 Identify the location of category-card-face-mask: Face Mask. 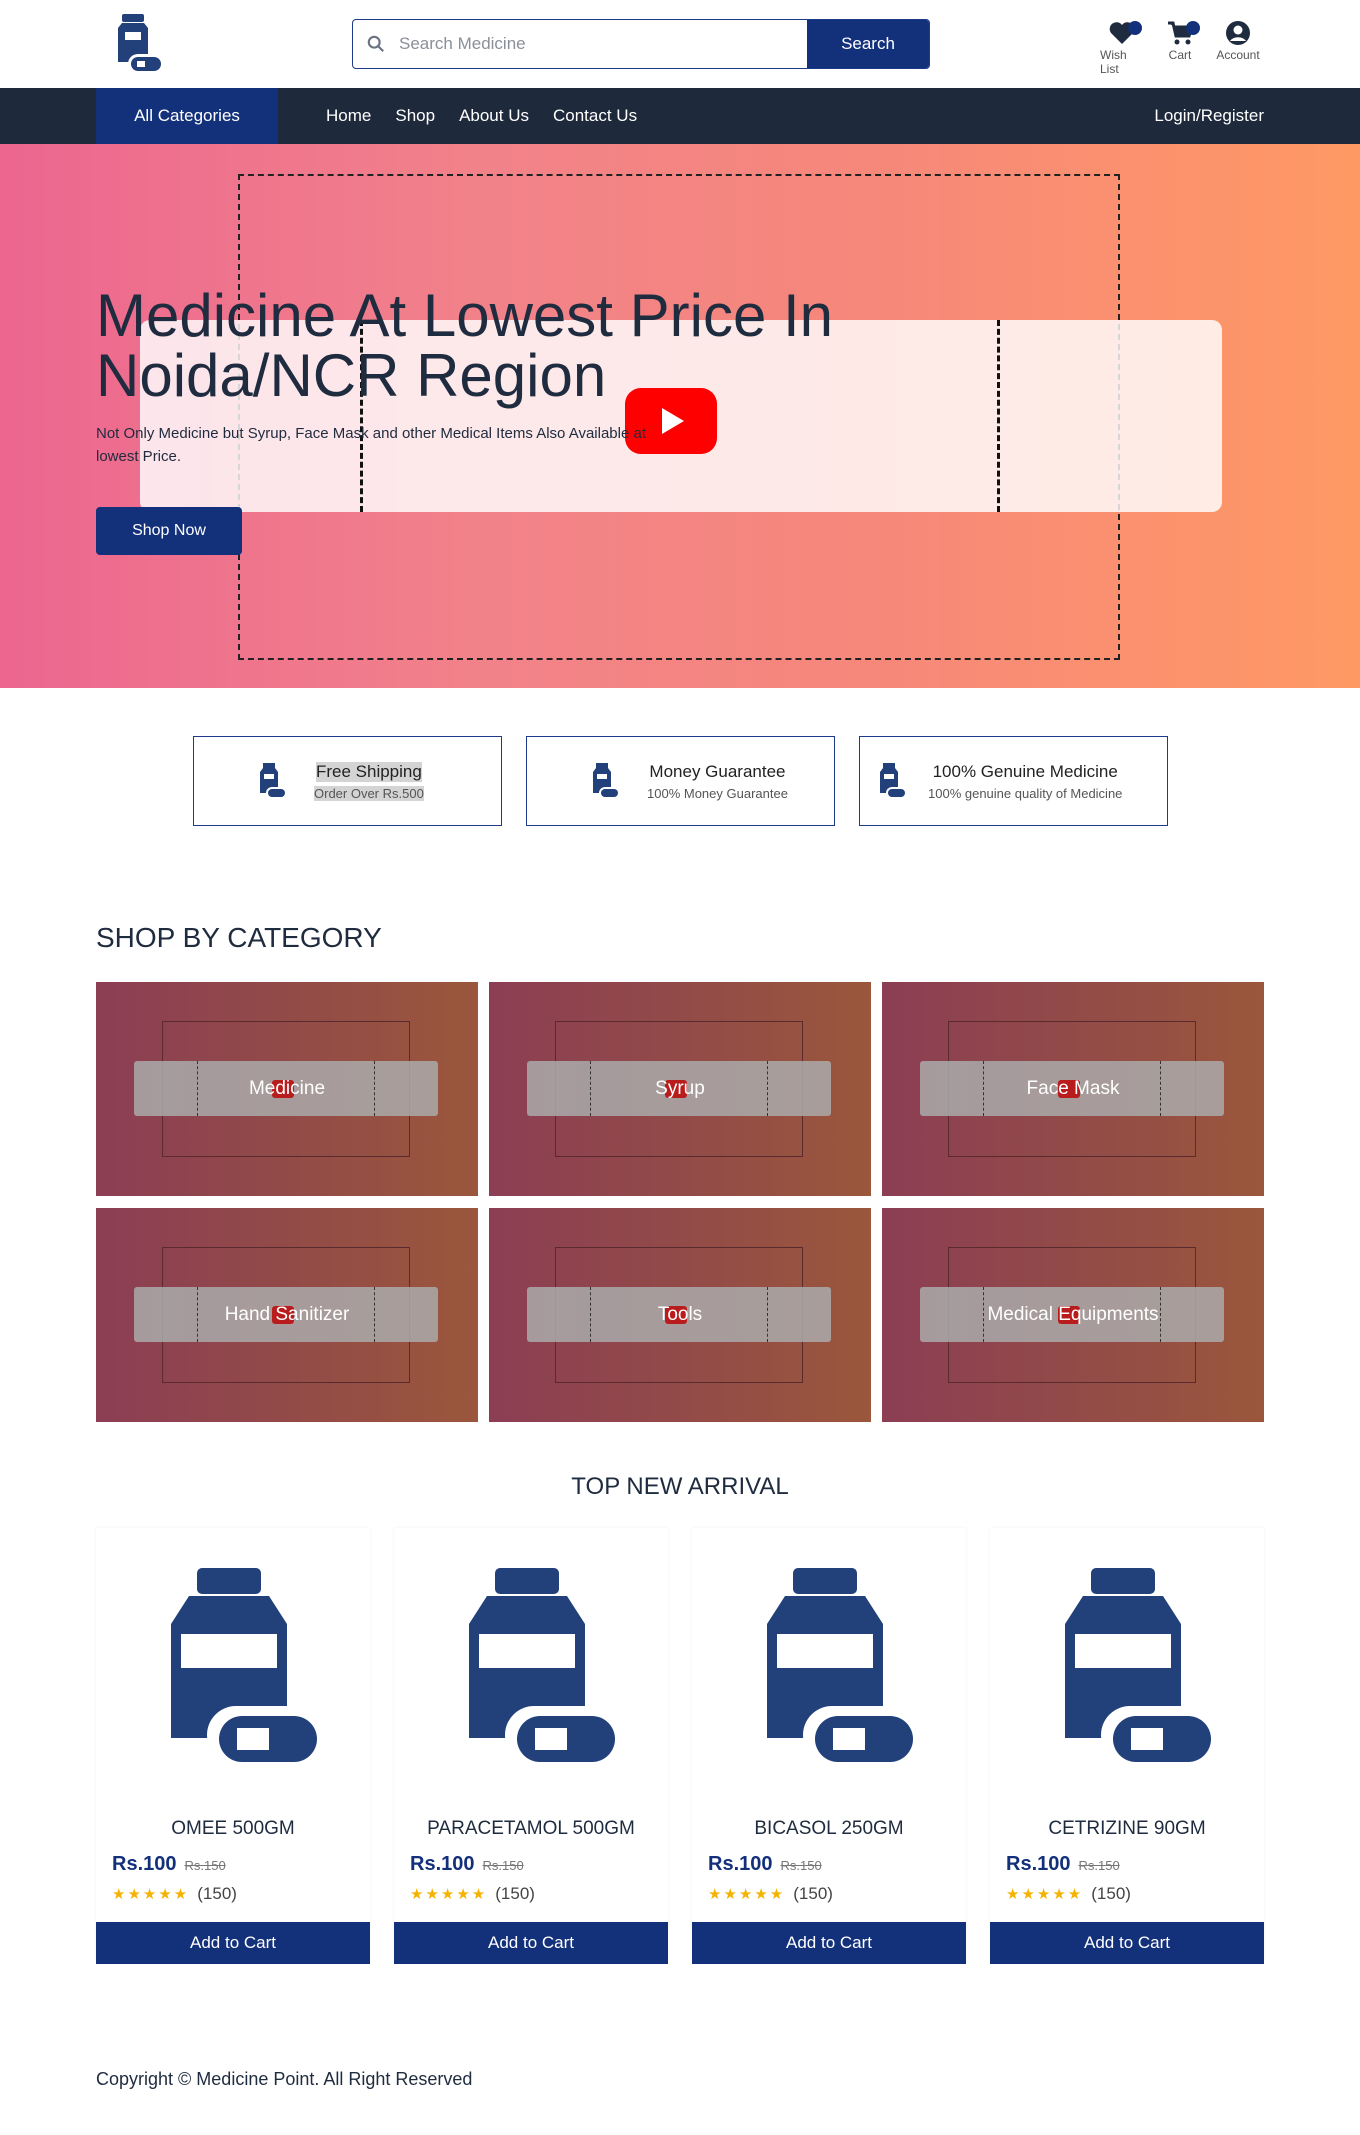
(1073, 1089).